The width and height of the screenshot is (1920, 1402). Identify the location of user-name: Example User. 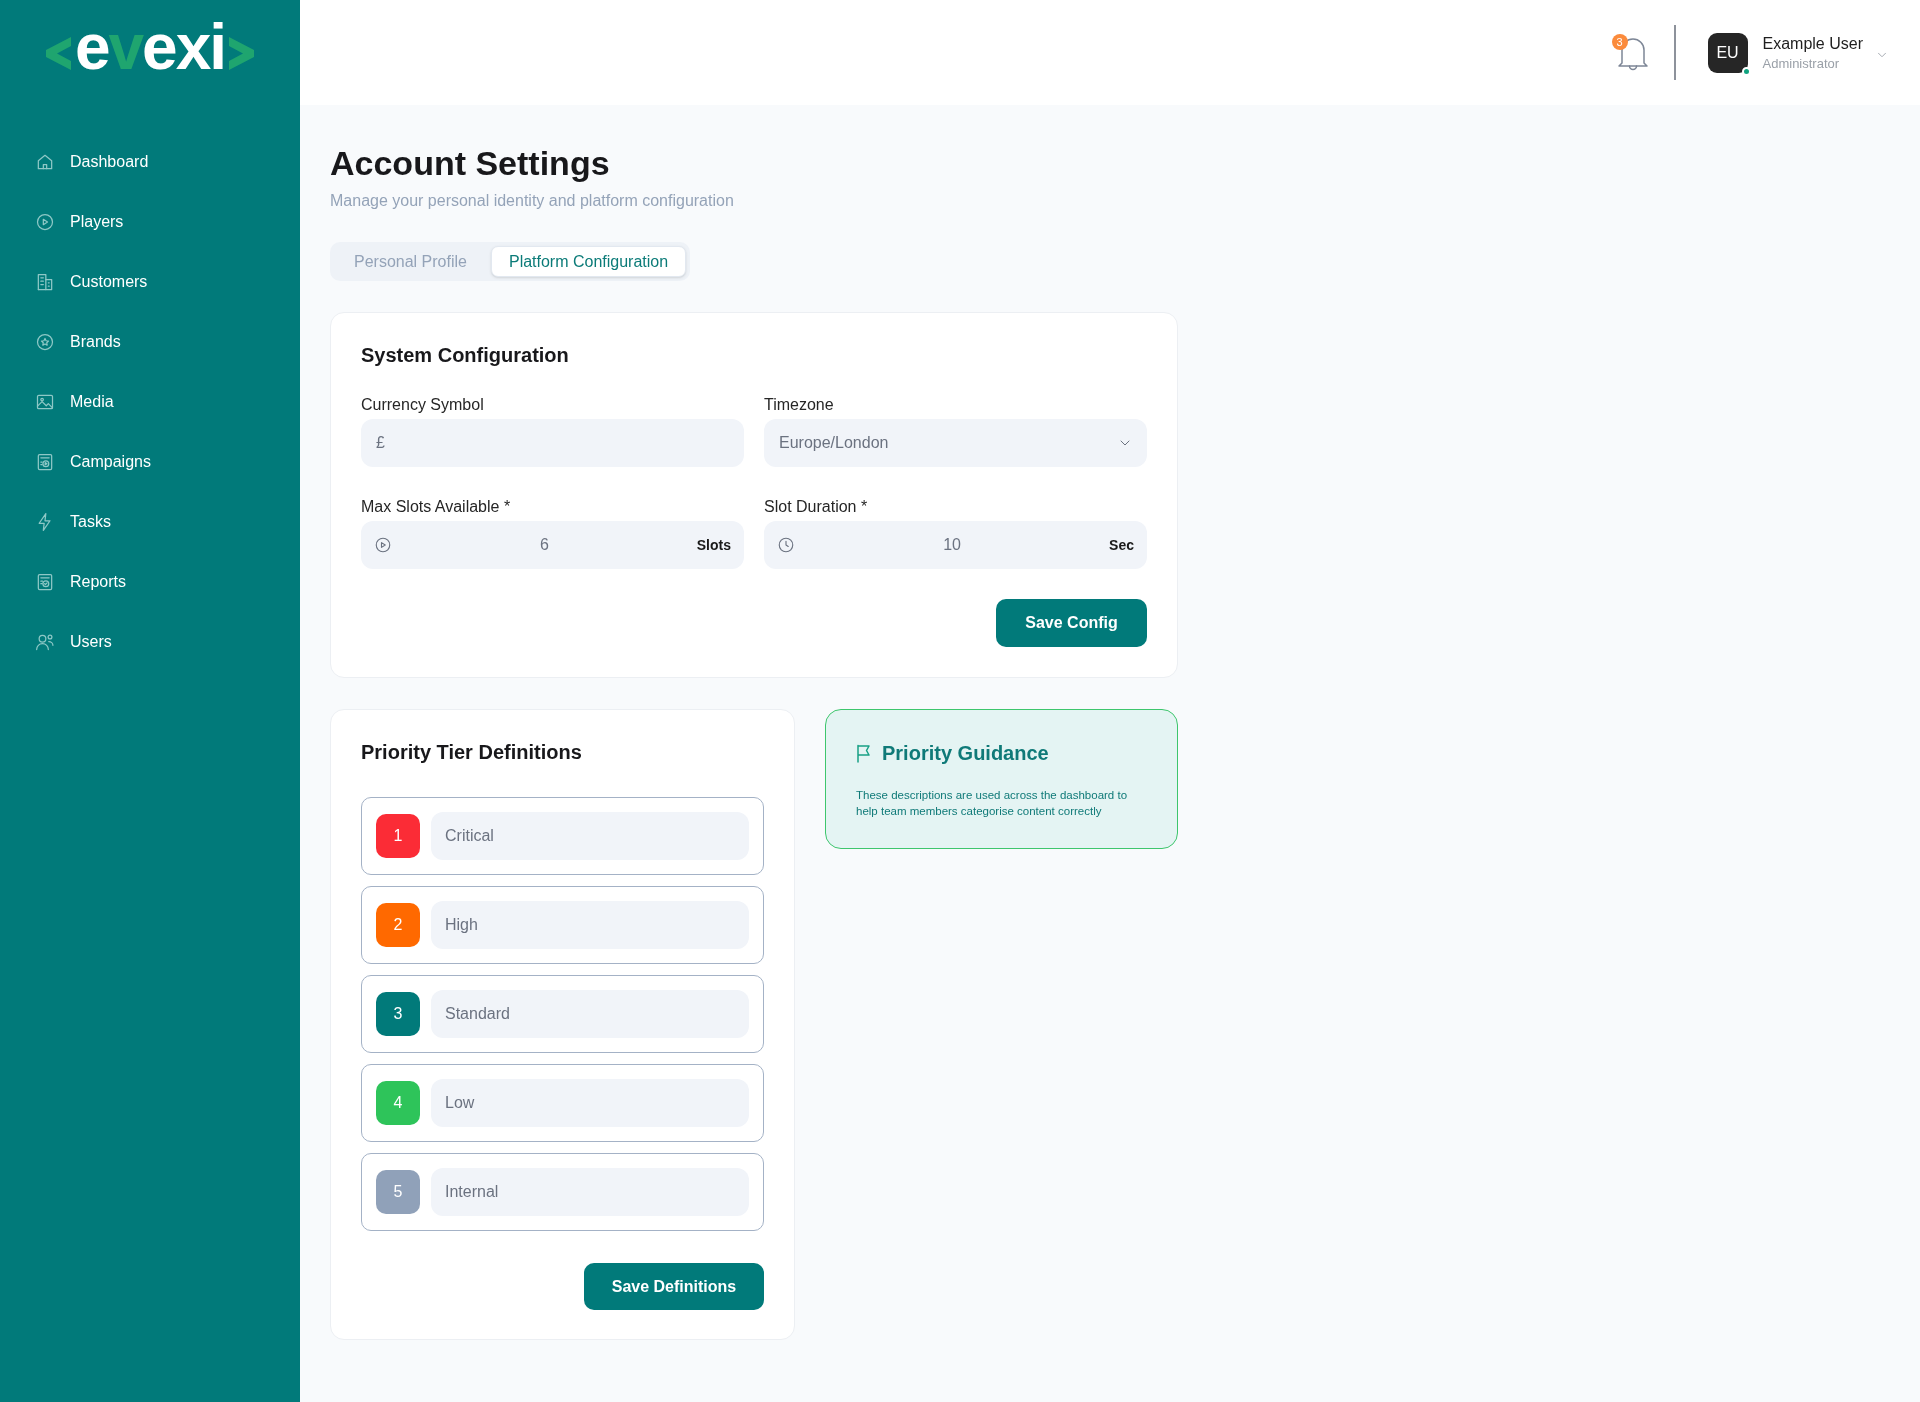
(1812, 43).